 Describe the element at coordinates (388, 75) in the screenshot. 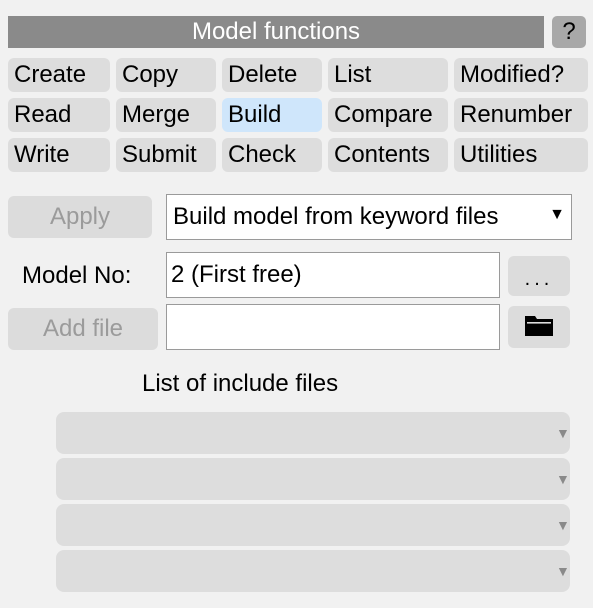

I see `tab-list: List` at that location.